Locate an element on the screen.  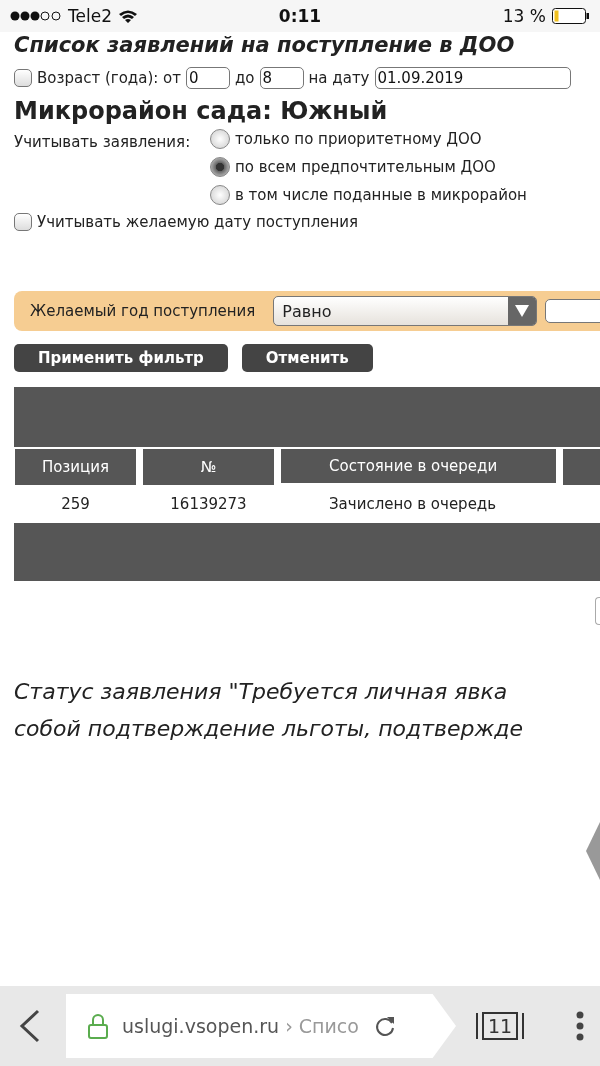
option-label: только по приоритетному ДОО is located at coordinates (358, 139).